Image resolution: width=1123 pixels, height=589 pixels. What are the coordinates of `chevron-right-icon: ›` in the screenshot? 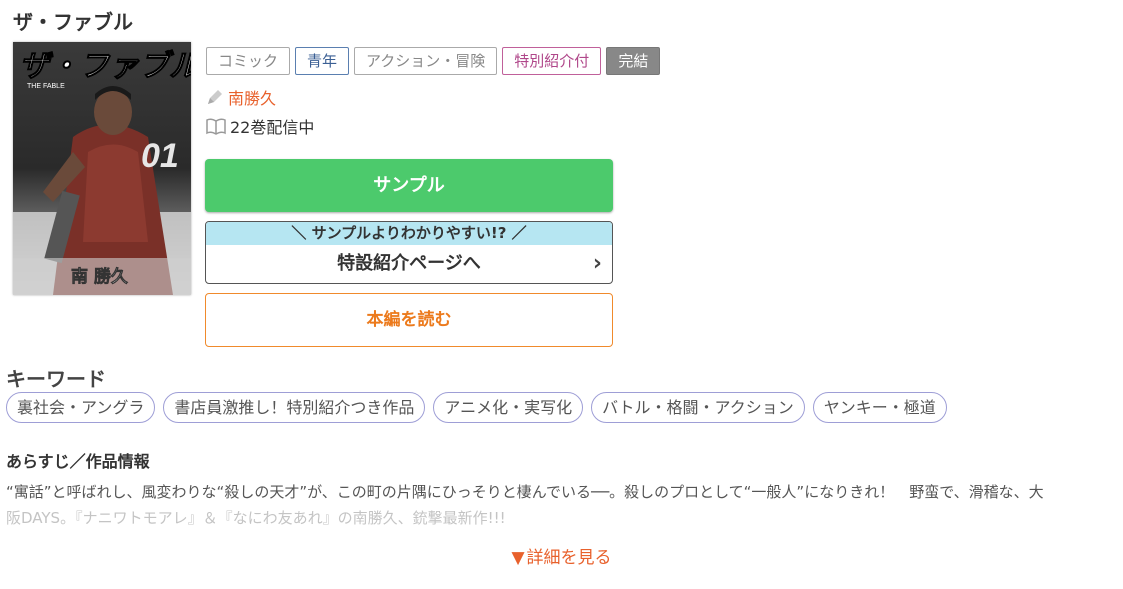 It's located at (597, 263).